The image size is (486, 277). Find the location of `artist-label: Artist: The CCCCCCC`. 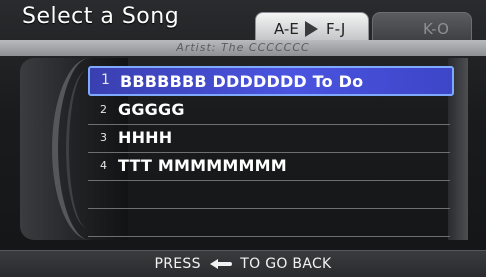

artist-label: Artist: The CCCCCCC is located at coordinates (243, 47).